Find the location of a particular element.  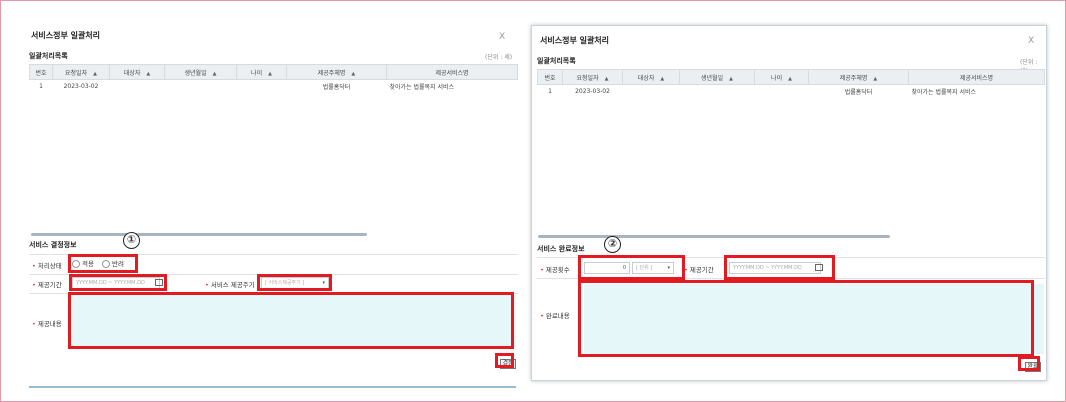

content-label: • 제공내용 is located at coordinates (47, 324).